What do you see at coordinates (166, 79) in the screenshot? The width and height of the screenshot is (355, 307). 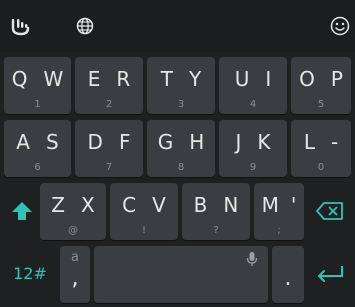 I see `key-char: T` at bounding box center [166, 79].